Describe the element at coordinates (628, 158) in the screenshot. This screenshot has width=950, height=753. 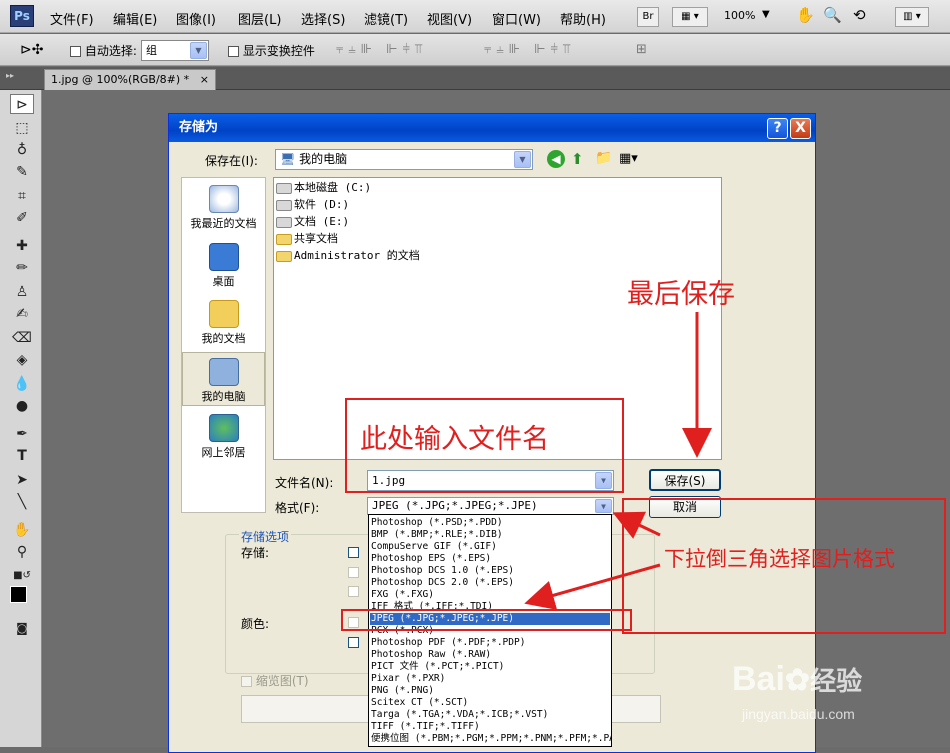
I see `view-menu-icon: ▦▾` at that location.